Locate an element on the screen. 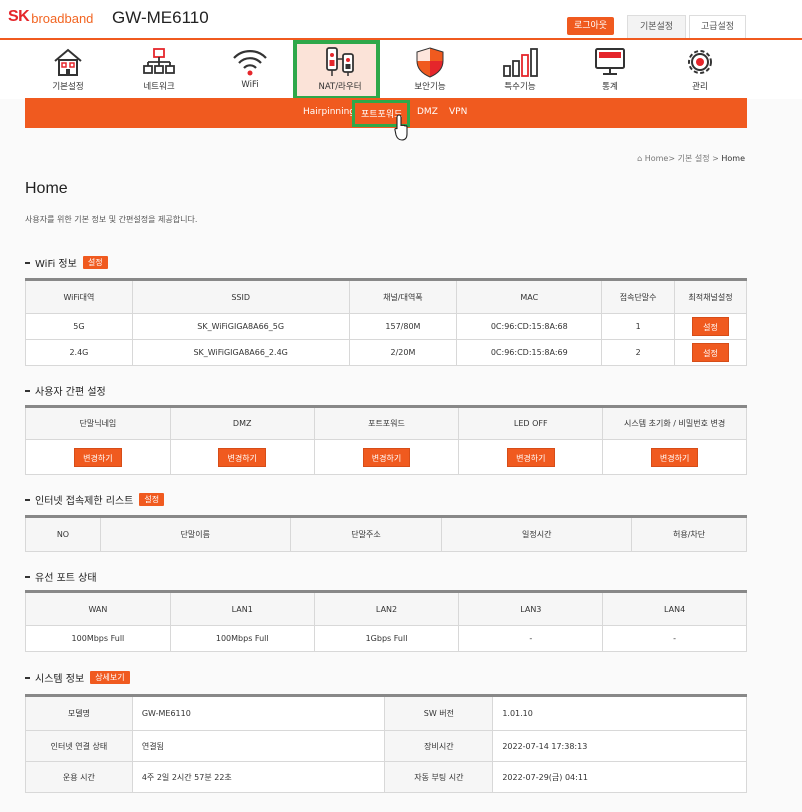 This screenshot has height=812, width=802. col-header: MAC is located at coordinates (529, 296).